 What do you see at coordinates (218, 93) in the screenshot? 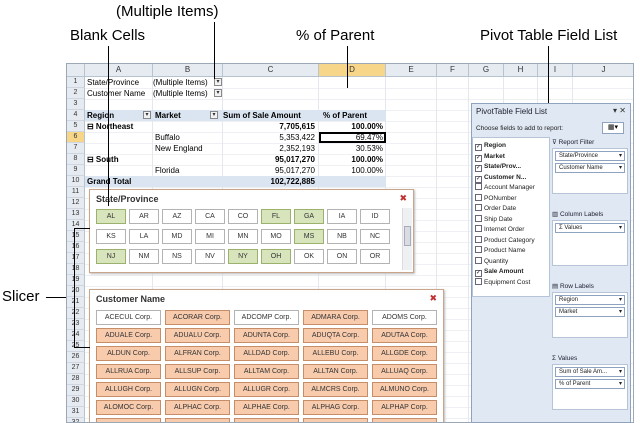
I see `filter-customer-dropdown-icon: ▾` at bounding box center [218, 93].